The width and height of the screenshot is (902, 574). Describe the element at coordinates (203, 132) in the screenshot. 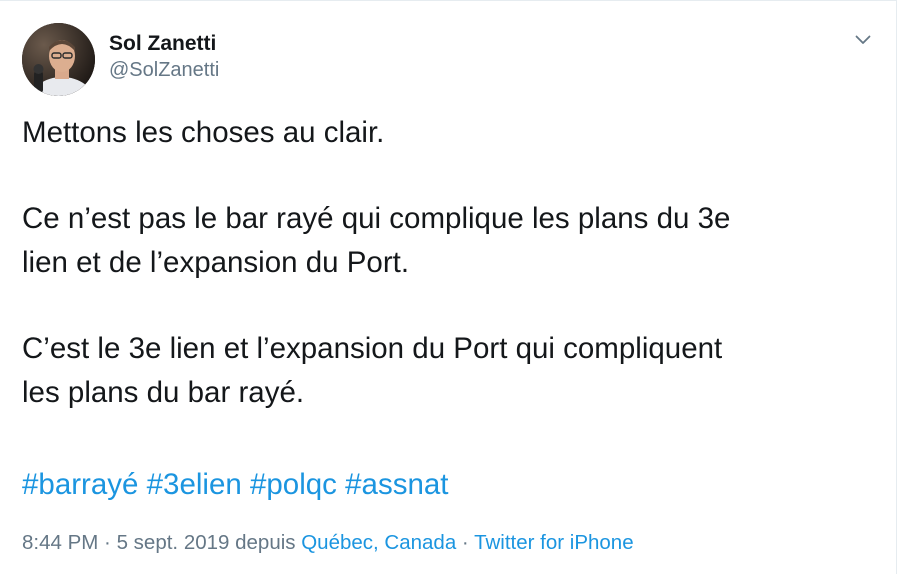

I see `tweet-paragraph: Mettons les choses au clair.` at that location.